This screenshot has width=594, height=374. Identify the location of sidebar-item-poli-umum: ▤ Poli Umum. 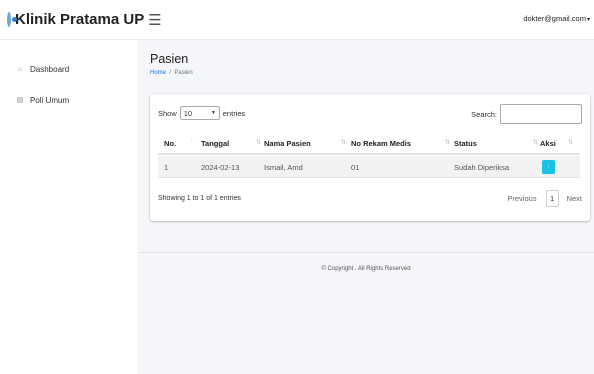
(34, 100).